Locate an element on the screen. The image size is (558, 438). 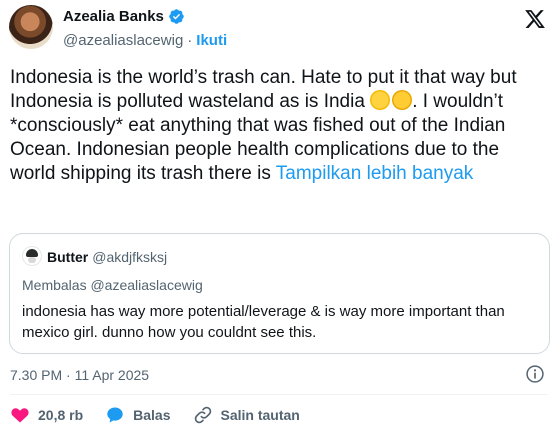
quoted-reply-context: Membalas @azealiaslacewig is located at coordinates (112, 285).